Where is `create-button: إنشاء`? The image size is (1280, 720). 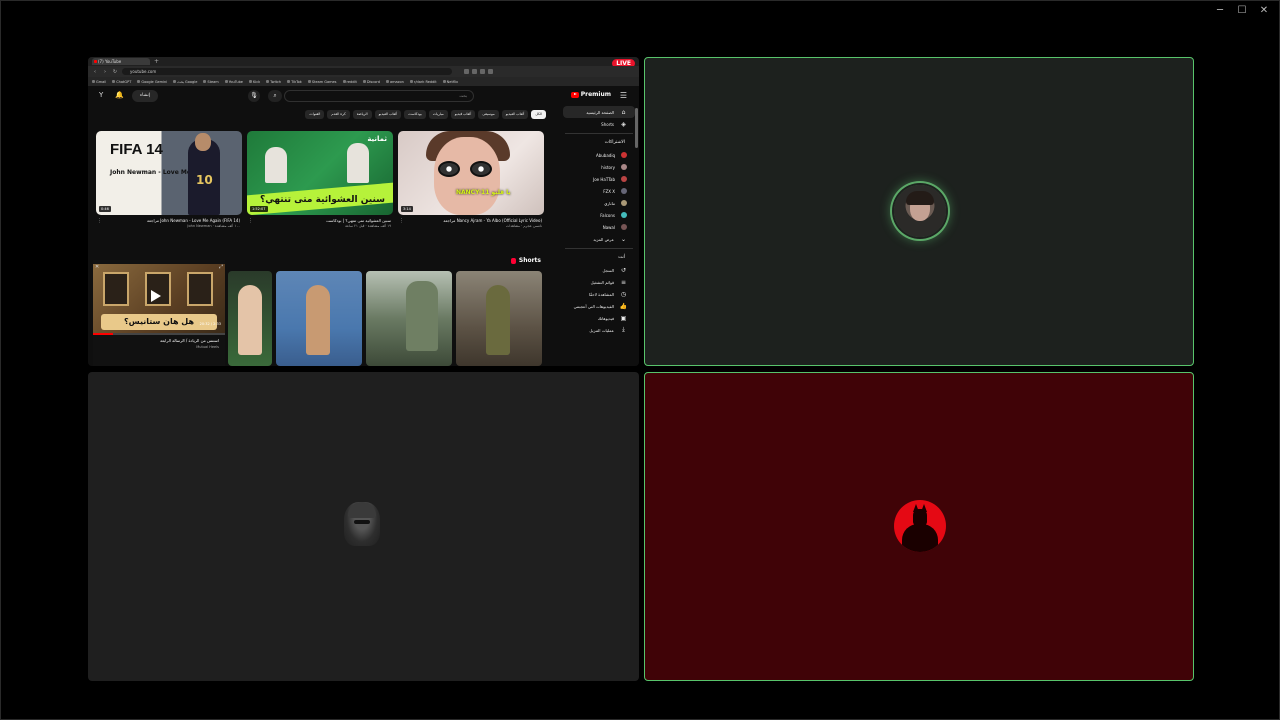 create-button: إنشاء is located at coordinates (145, 96).